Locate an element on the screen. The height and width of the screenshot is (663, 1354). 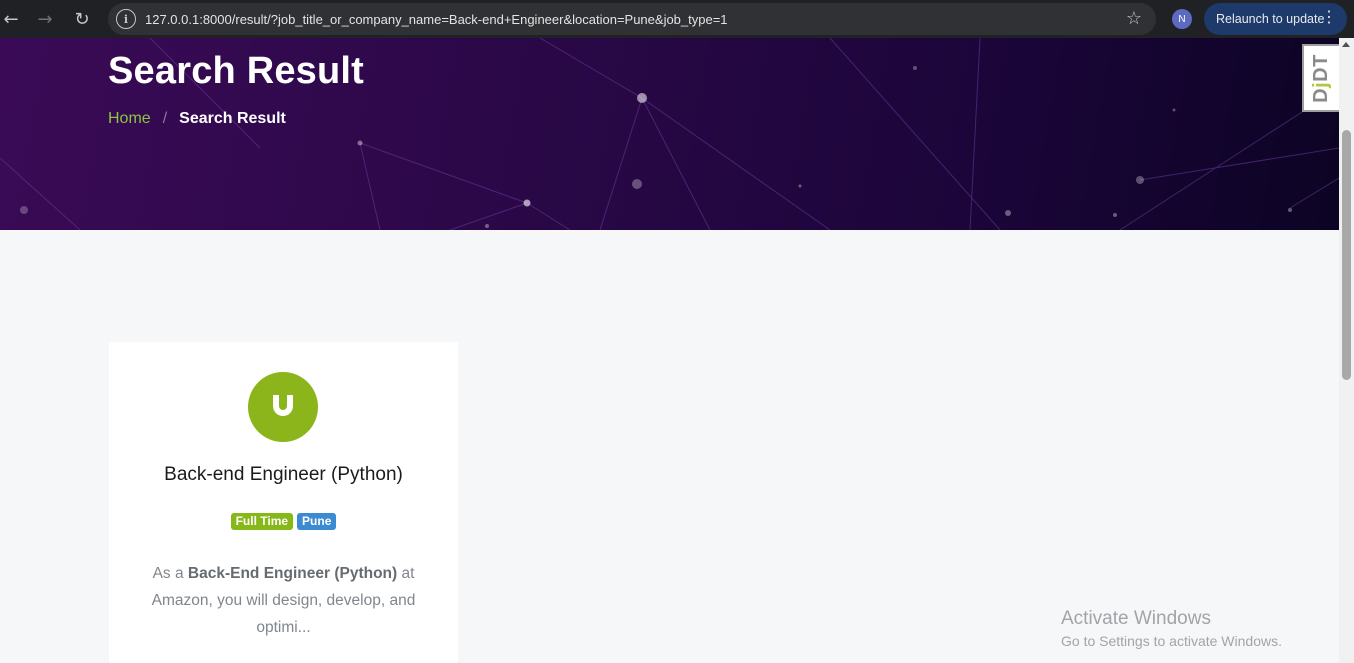
watermark-title: Activate Windows is located at coordinates (1136, 618).